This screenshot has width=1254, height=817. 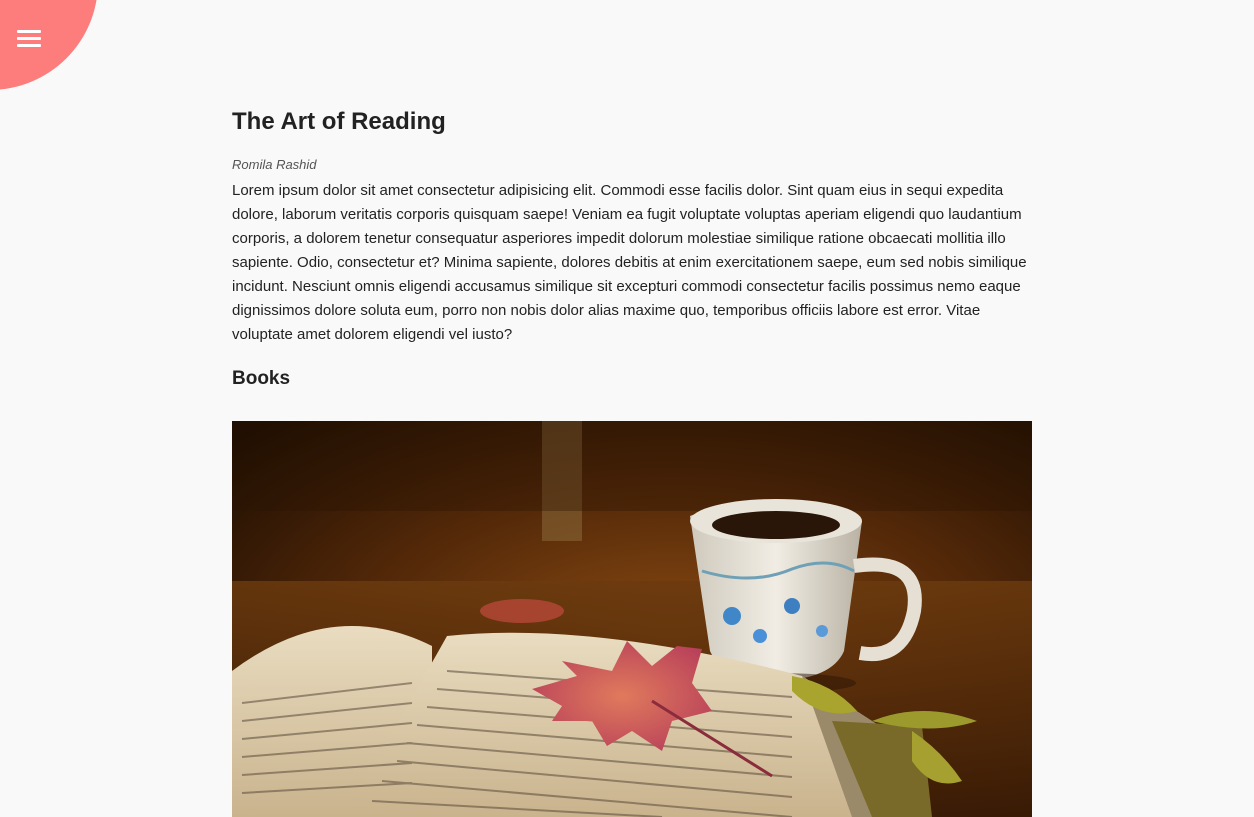 I want to click on menu-button, so click(x=29, y=41).